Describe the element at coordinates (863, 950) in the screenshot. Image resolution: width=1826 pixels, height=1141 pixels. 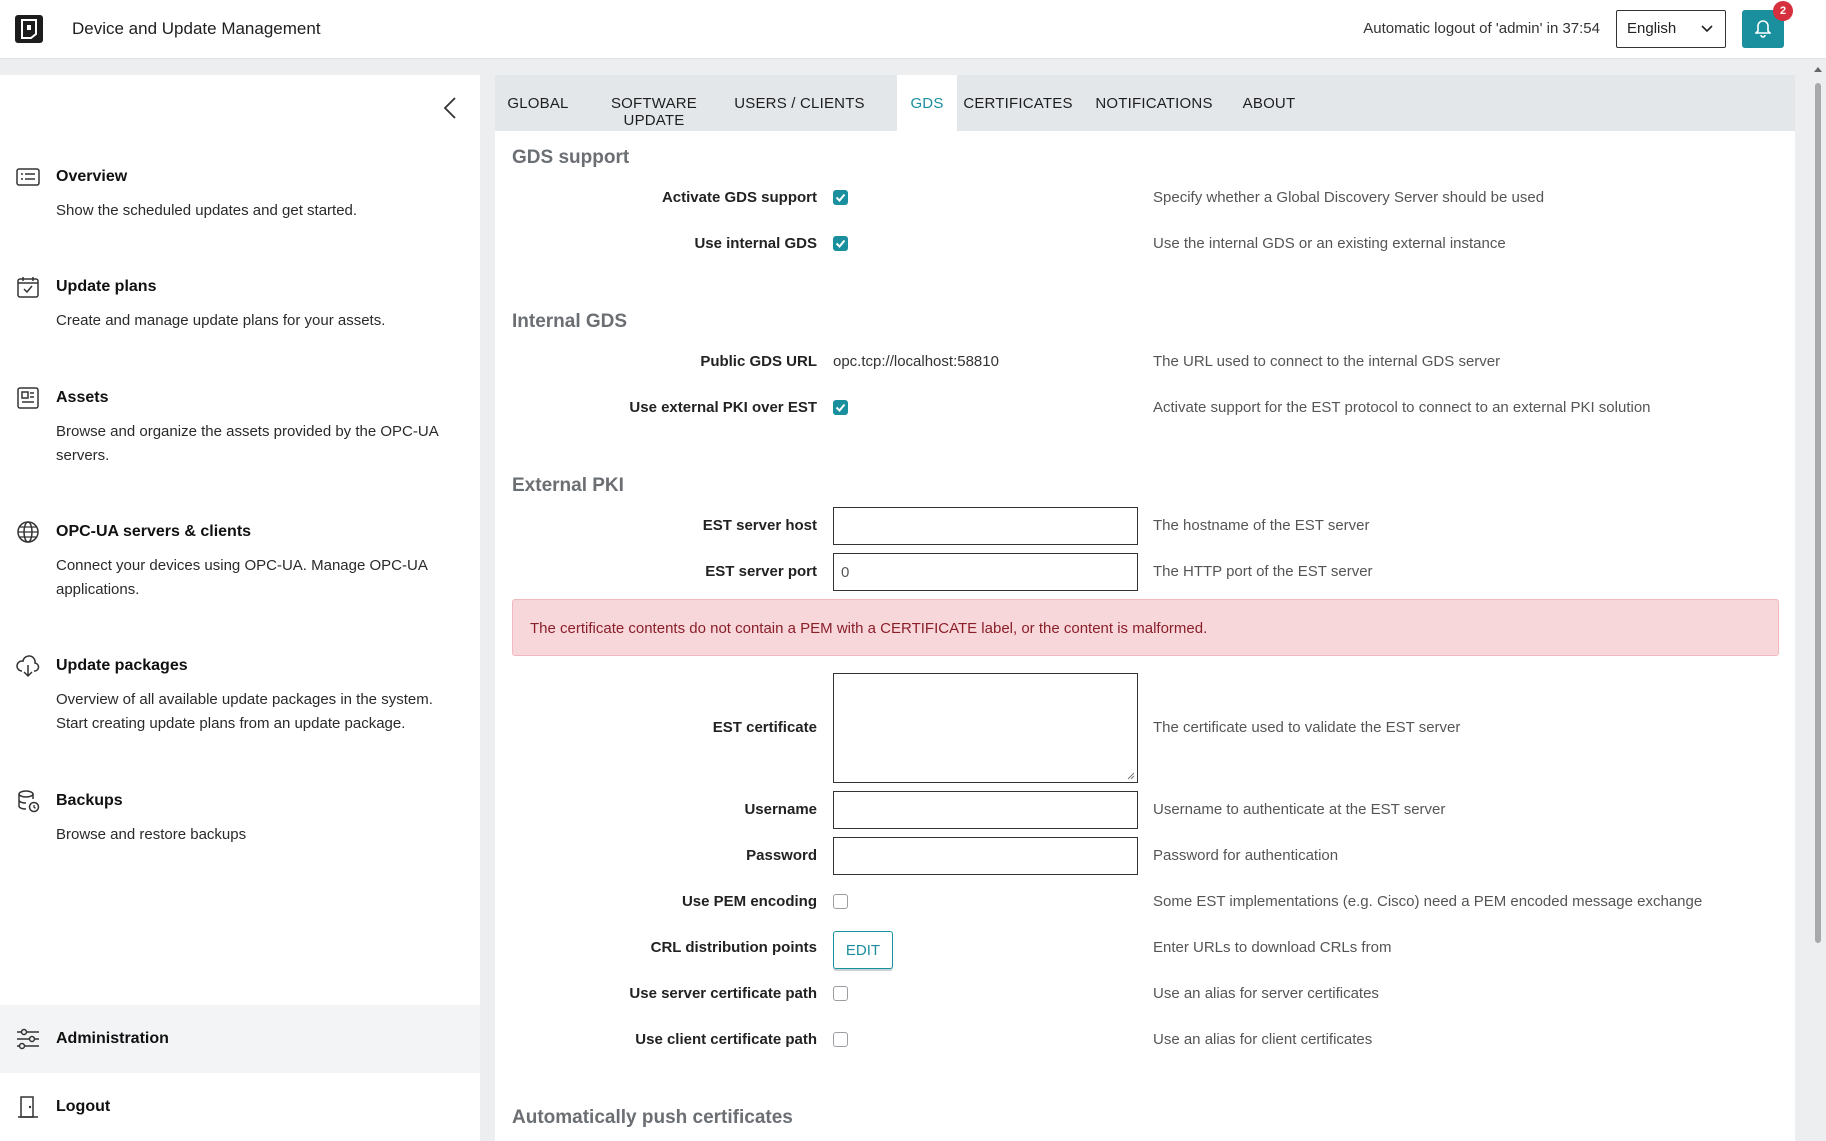
I see `edit-crl-button: EDIT` at that location.